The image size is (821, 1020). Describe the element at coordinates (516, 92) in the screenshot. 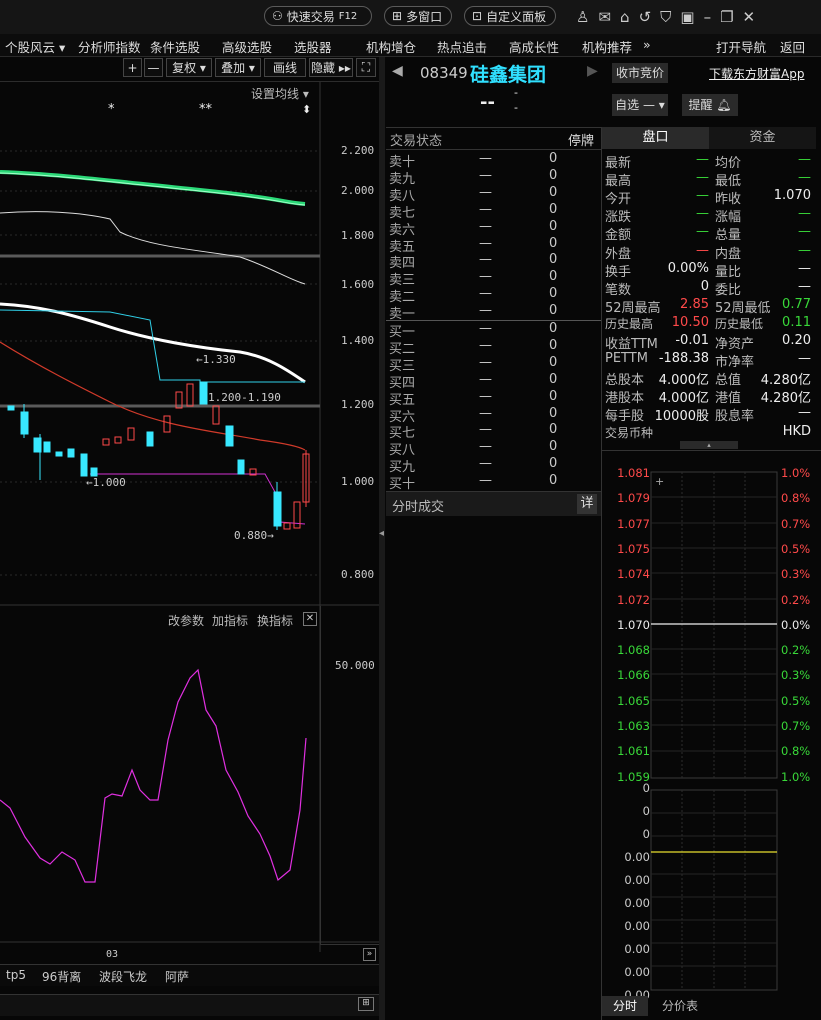

I see `price-change: -` at that location.